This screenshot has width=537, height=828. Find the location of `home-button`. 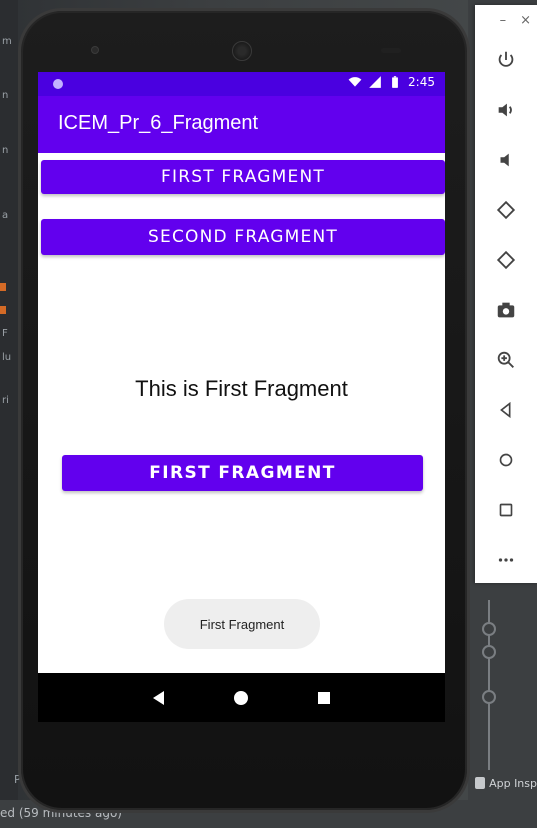

home-button is located at coordinates (506, 460).